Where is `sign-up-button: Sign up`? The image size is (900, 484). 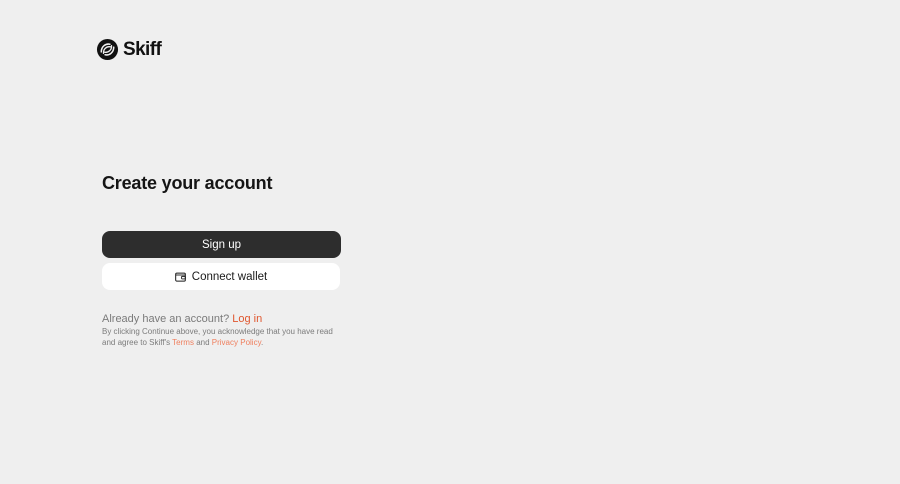
sign-up-button: Sign up is located at coordinates (221, 244).